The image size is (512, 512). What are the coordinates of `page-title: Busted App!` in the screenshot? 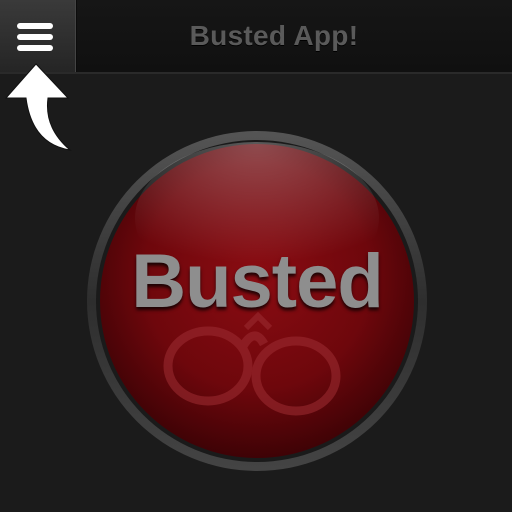 It's located at (274, 35).